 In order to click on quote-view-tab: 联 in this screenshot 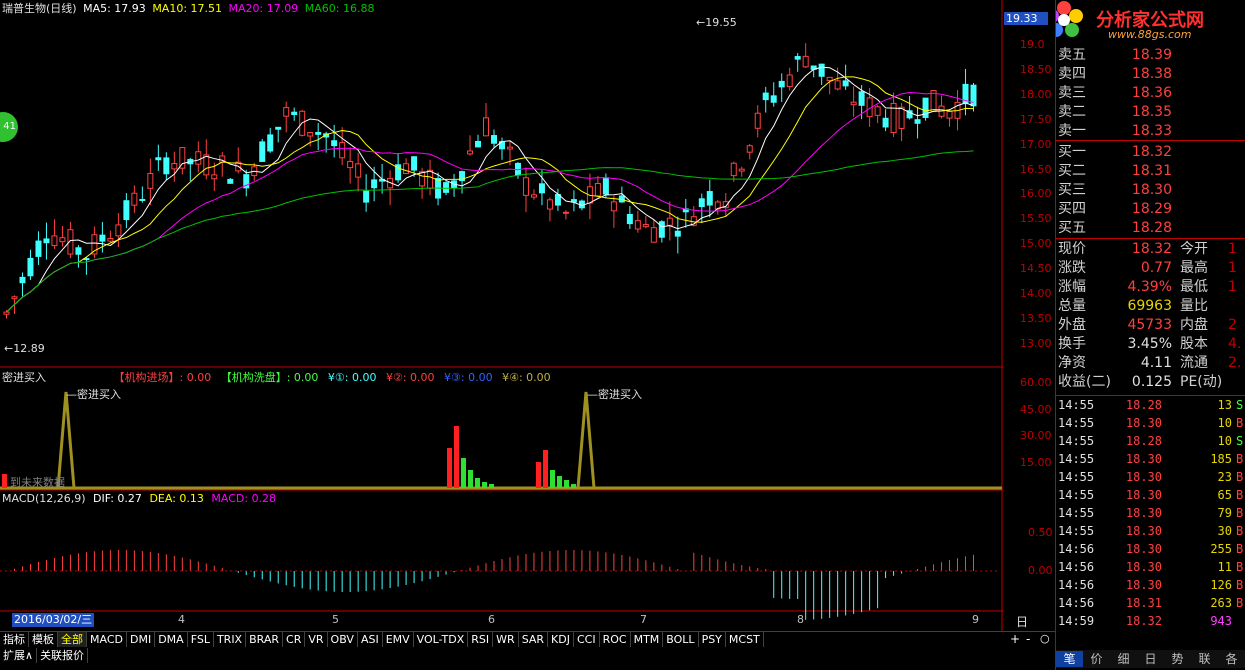, I will do `click(1204, 659)`.